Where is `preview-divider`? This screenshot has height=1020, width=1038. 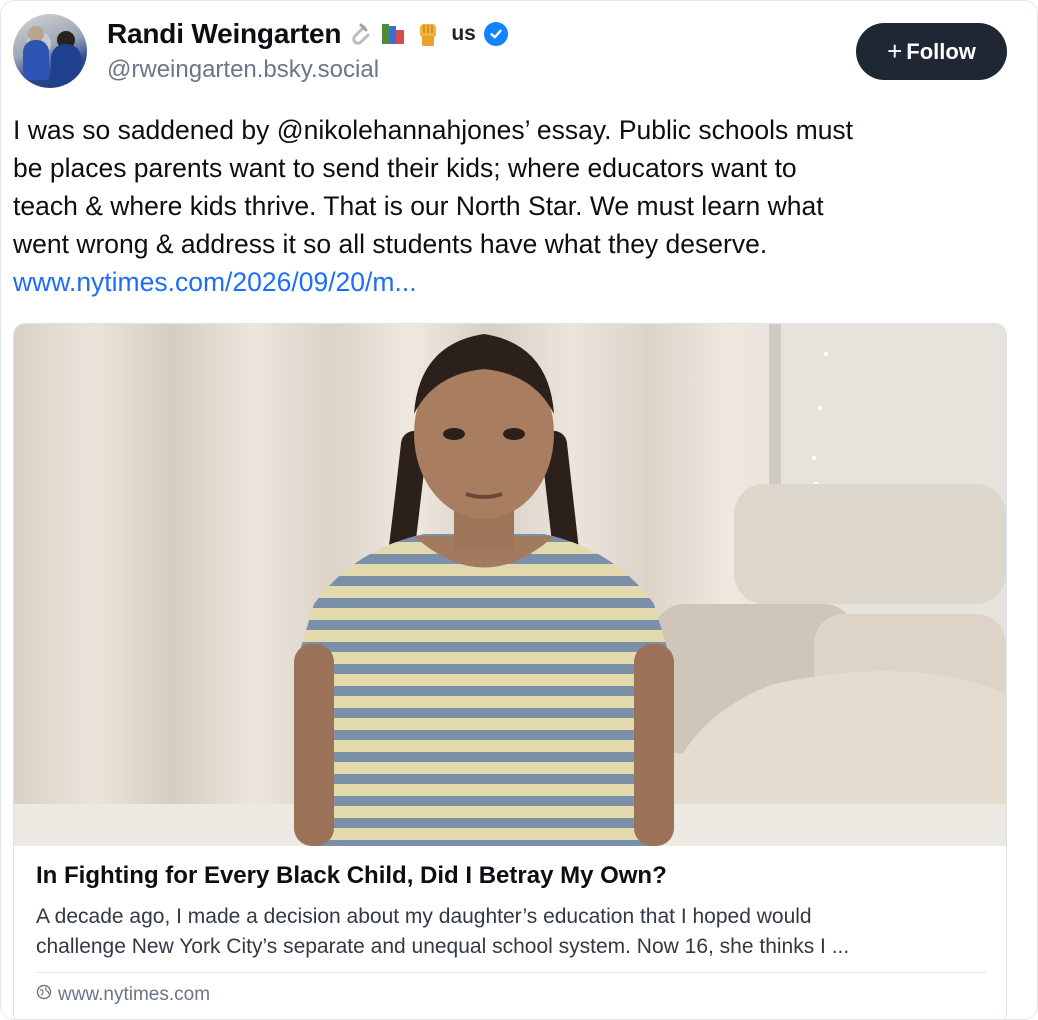 preview-divider is located at coordinates (511, 972).